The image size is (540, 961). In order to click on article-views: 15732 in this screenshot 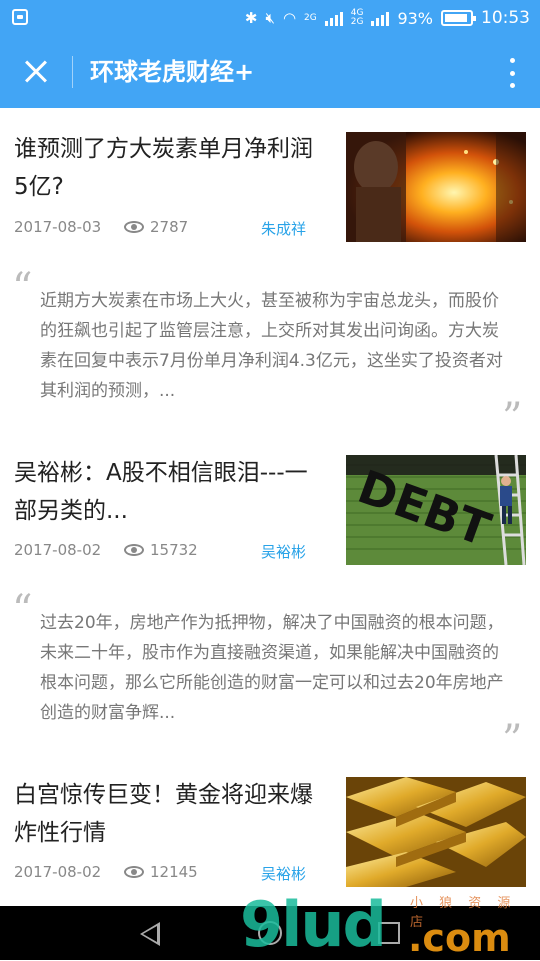, I will do `click(161, 550)`.